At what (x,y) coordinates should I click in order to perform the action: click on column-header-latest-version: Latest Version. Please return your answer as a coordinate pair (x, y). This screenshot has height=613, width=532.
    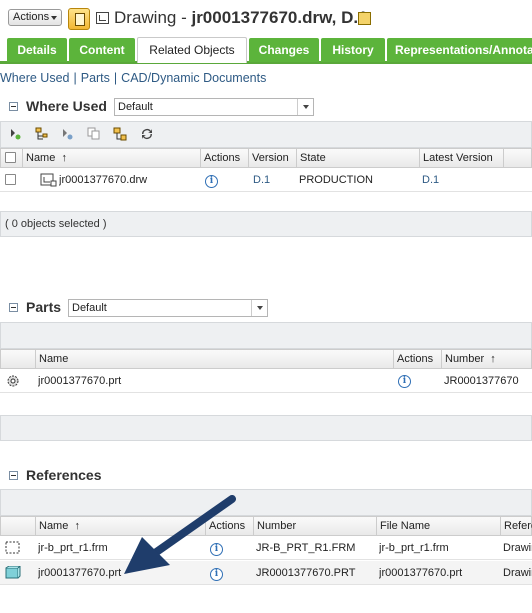
    Looking at the image, I should click on (461, 158).